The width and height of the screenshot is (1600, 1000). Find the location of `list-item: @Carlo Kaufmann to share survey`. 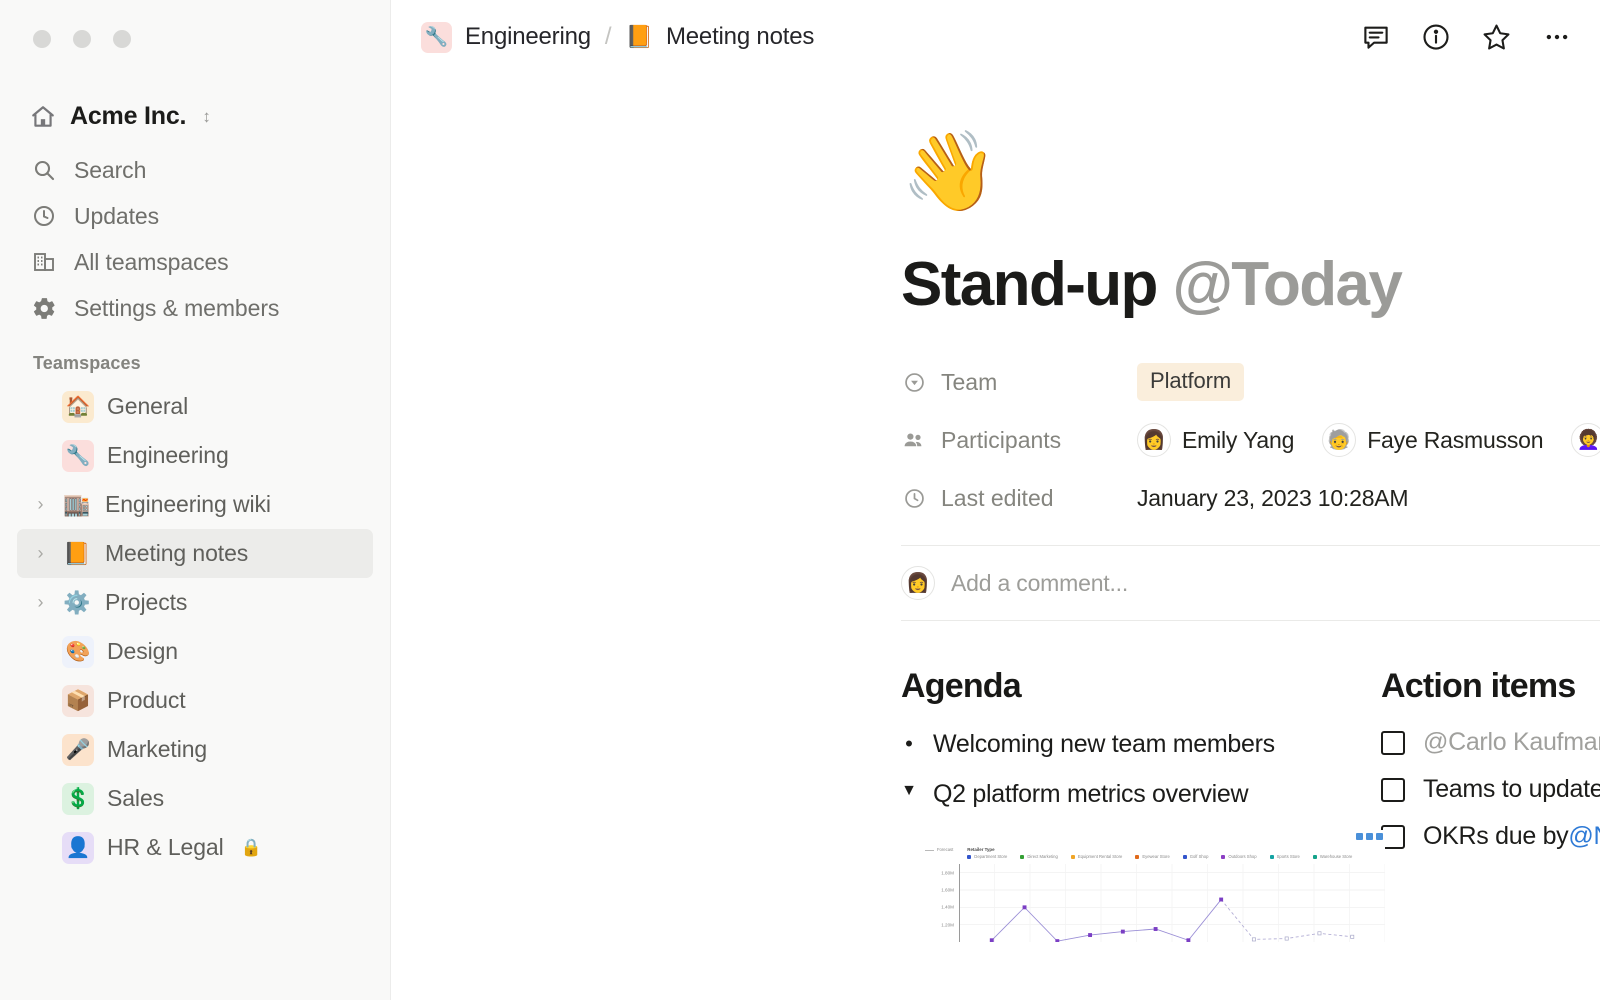

list-item: @Carlo Kaufmann to share survey is located at coordinates (1490, 742).